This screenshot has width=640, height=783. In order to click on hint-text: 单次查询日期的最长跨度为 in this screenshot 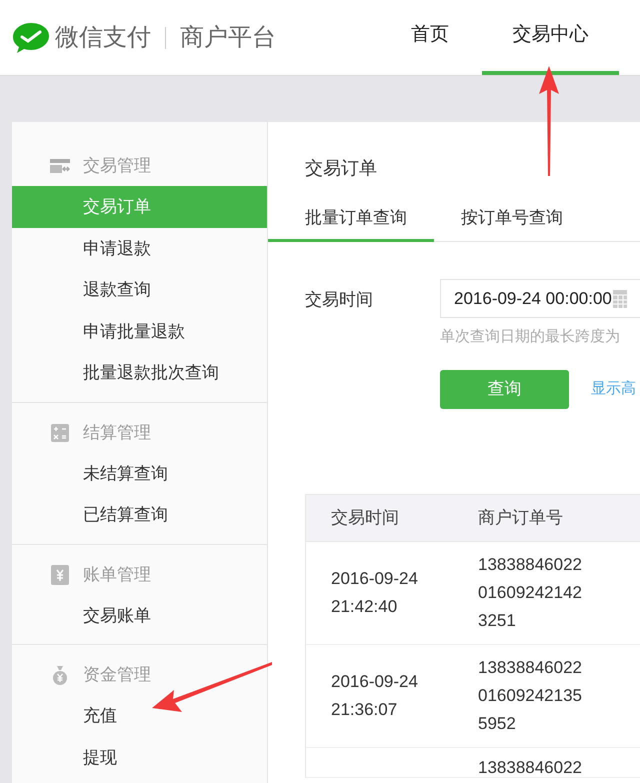, I will do `click(530, 337)`.